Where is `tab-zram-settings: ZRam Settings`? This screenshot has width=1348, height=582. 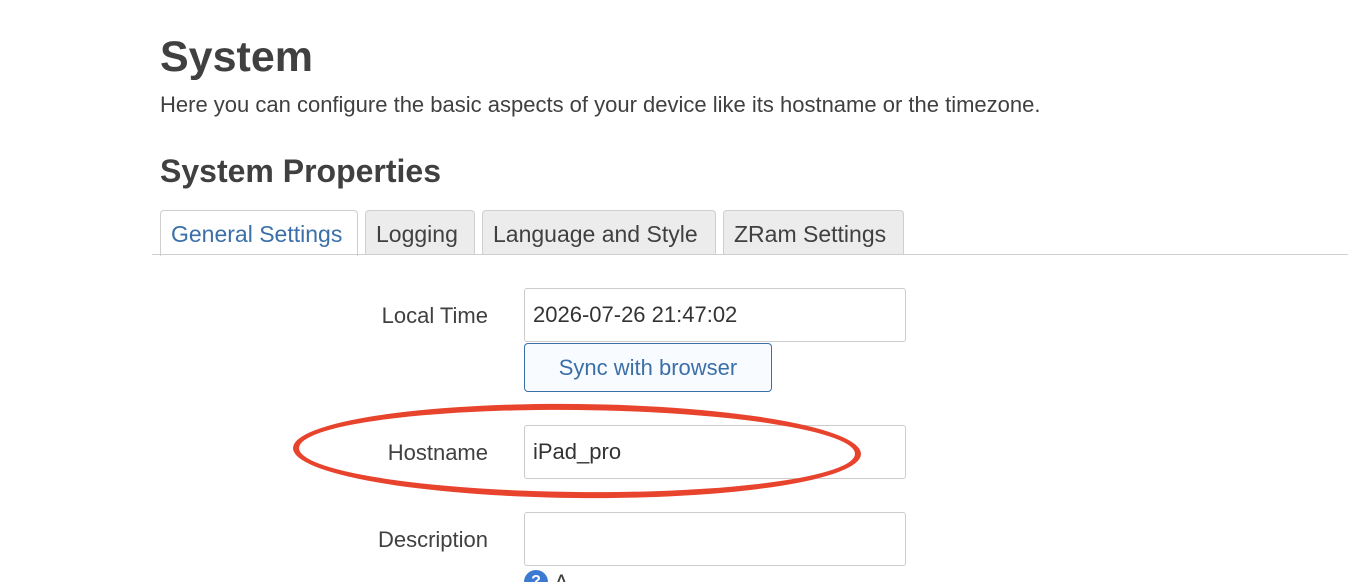 tab-zram-settings: ZRam Settings is located at coordinates (813, 232).